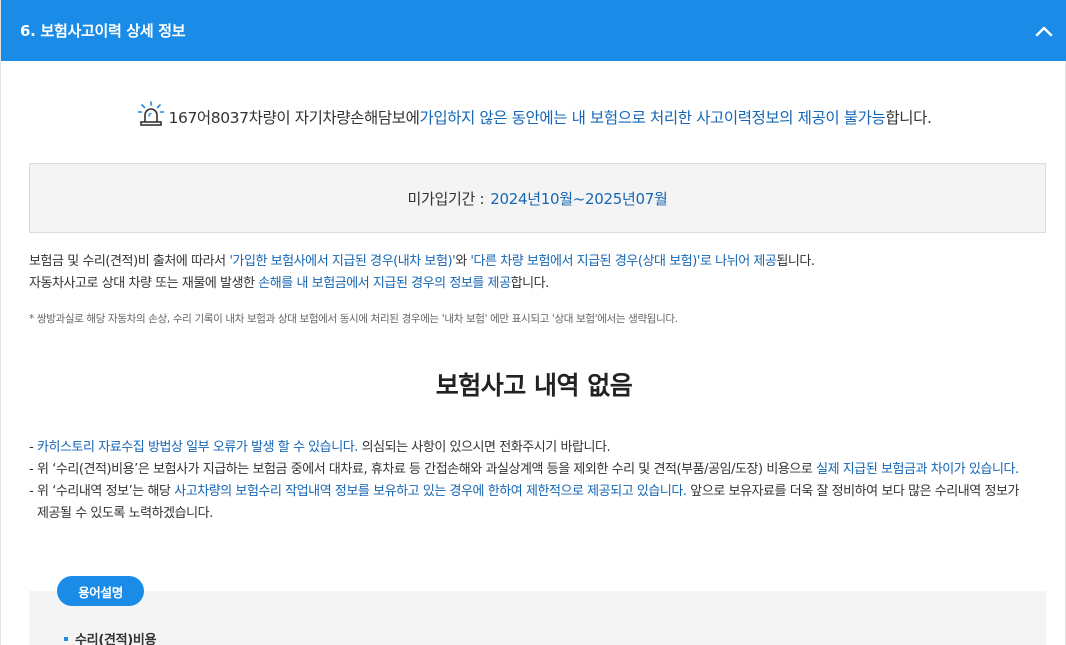 The width and height of the screenshot is (1066, 645). I want to click on notice-text: 차량이 자기차량손해담보에, so click(334, 118).